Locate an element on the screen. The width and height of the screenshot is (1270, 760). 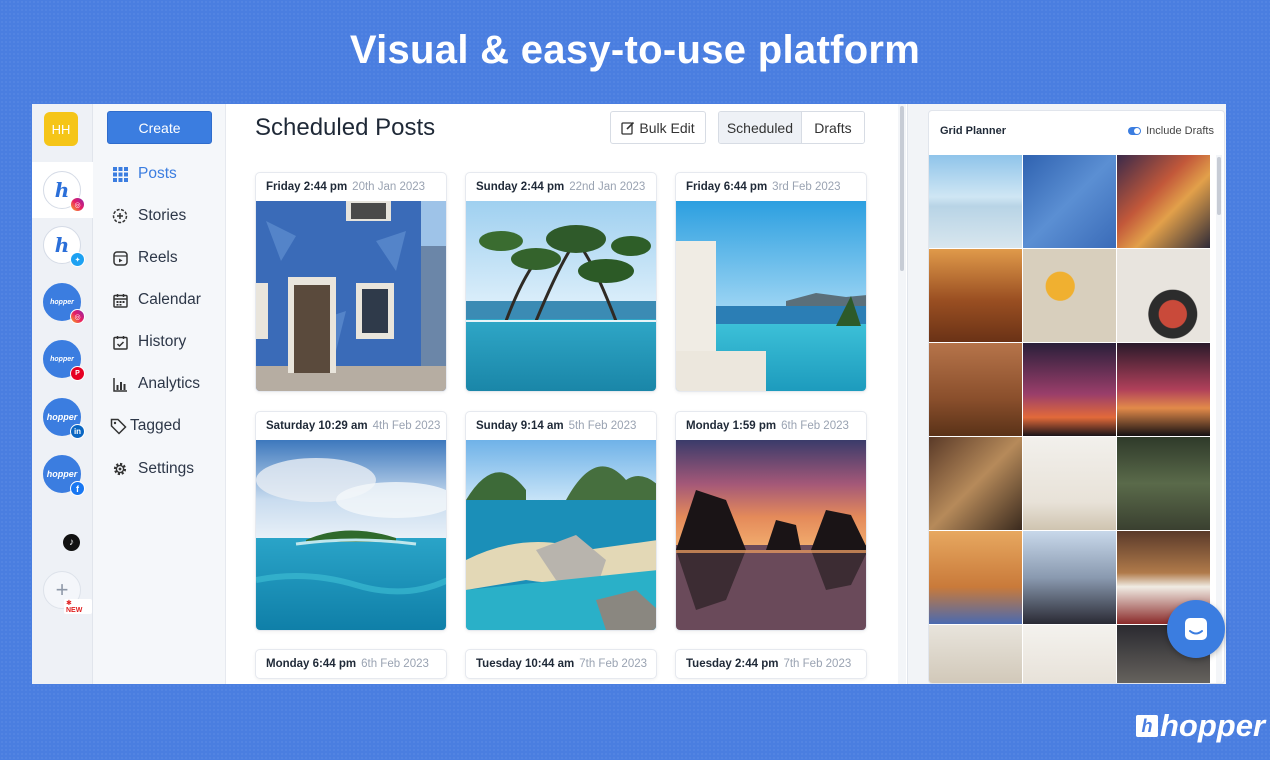
create-button: Create is located at coordinates (159, 127).